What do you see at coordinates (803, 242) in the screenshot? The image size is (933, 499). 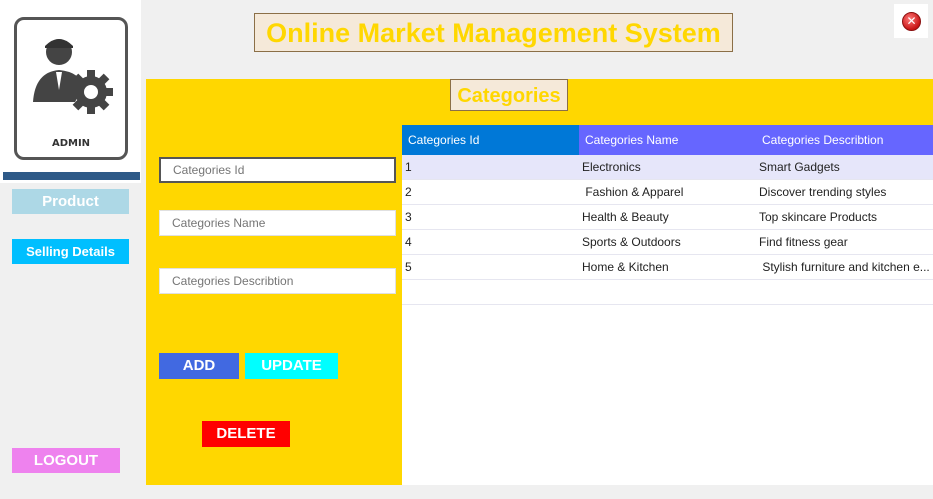 I see `cell-description: Find fitness gear` at bounding box center [803, 242].